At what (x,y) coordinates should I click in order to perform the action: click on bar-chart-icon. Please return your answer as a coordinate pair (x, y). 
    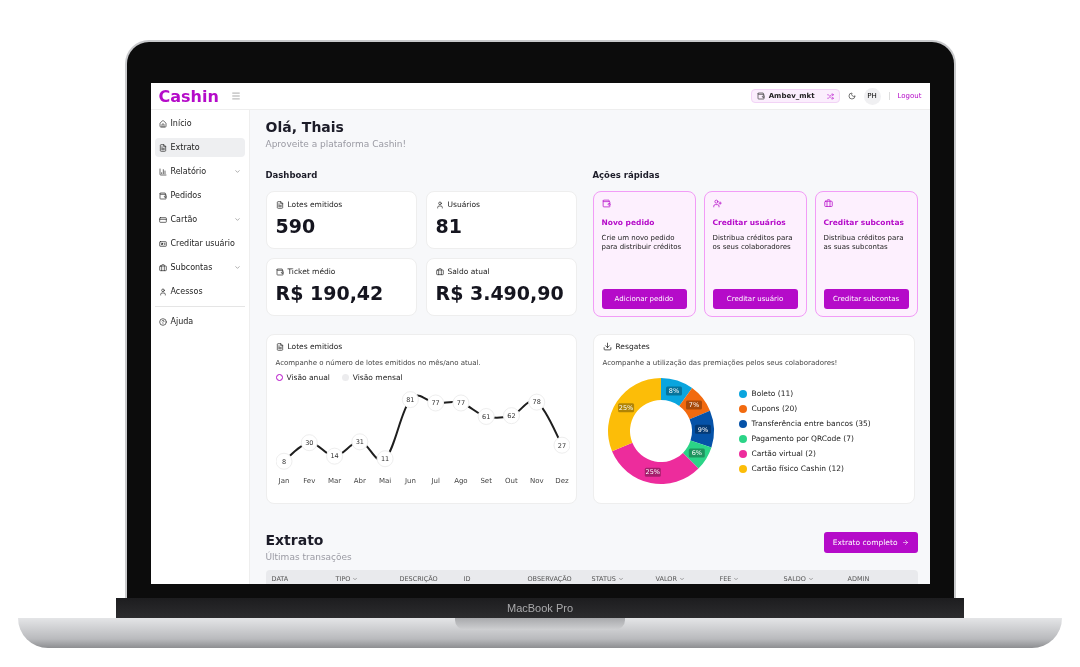
    Looking at the image, I should click on (162, 171).